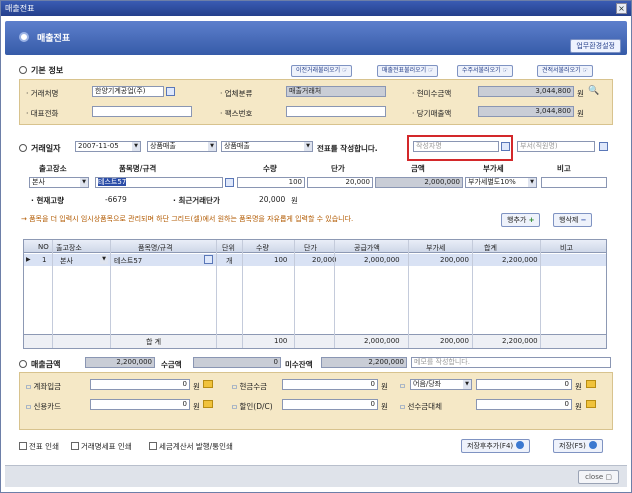 The image size is (632, 493). Describe the element at coordinates (573, 220) in the screenshot. I see `delete-row-button: 행삭제 −` at that location.